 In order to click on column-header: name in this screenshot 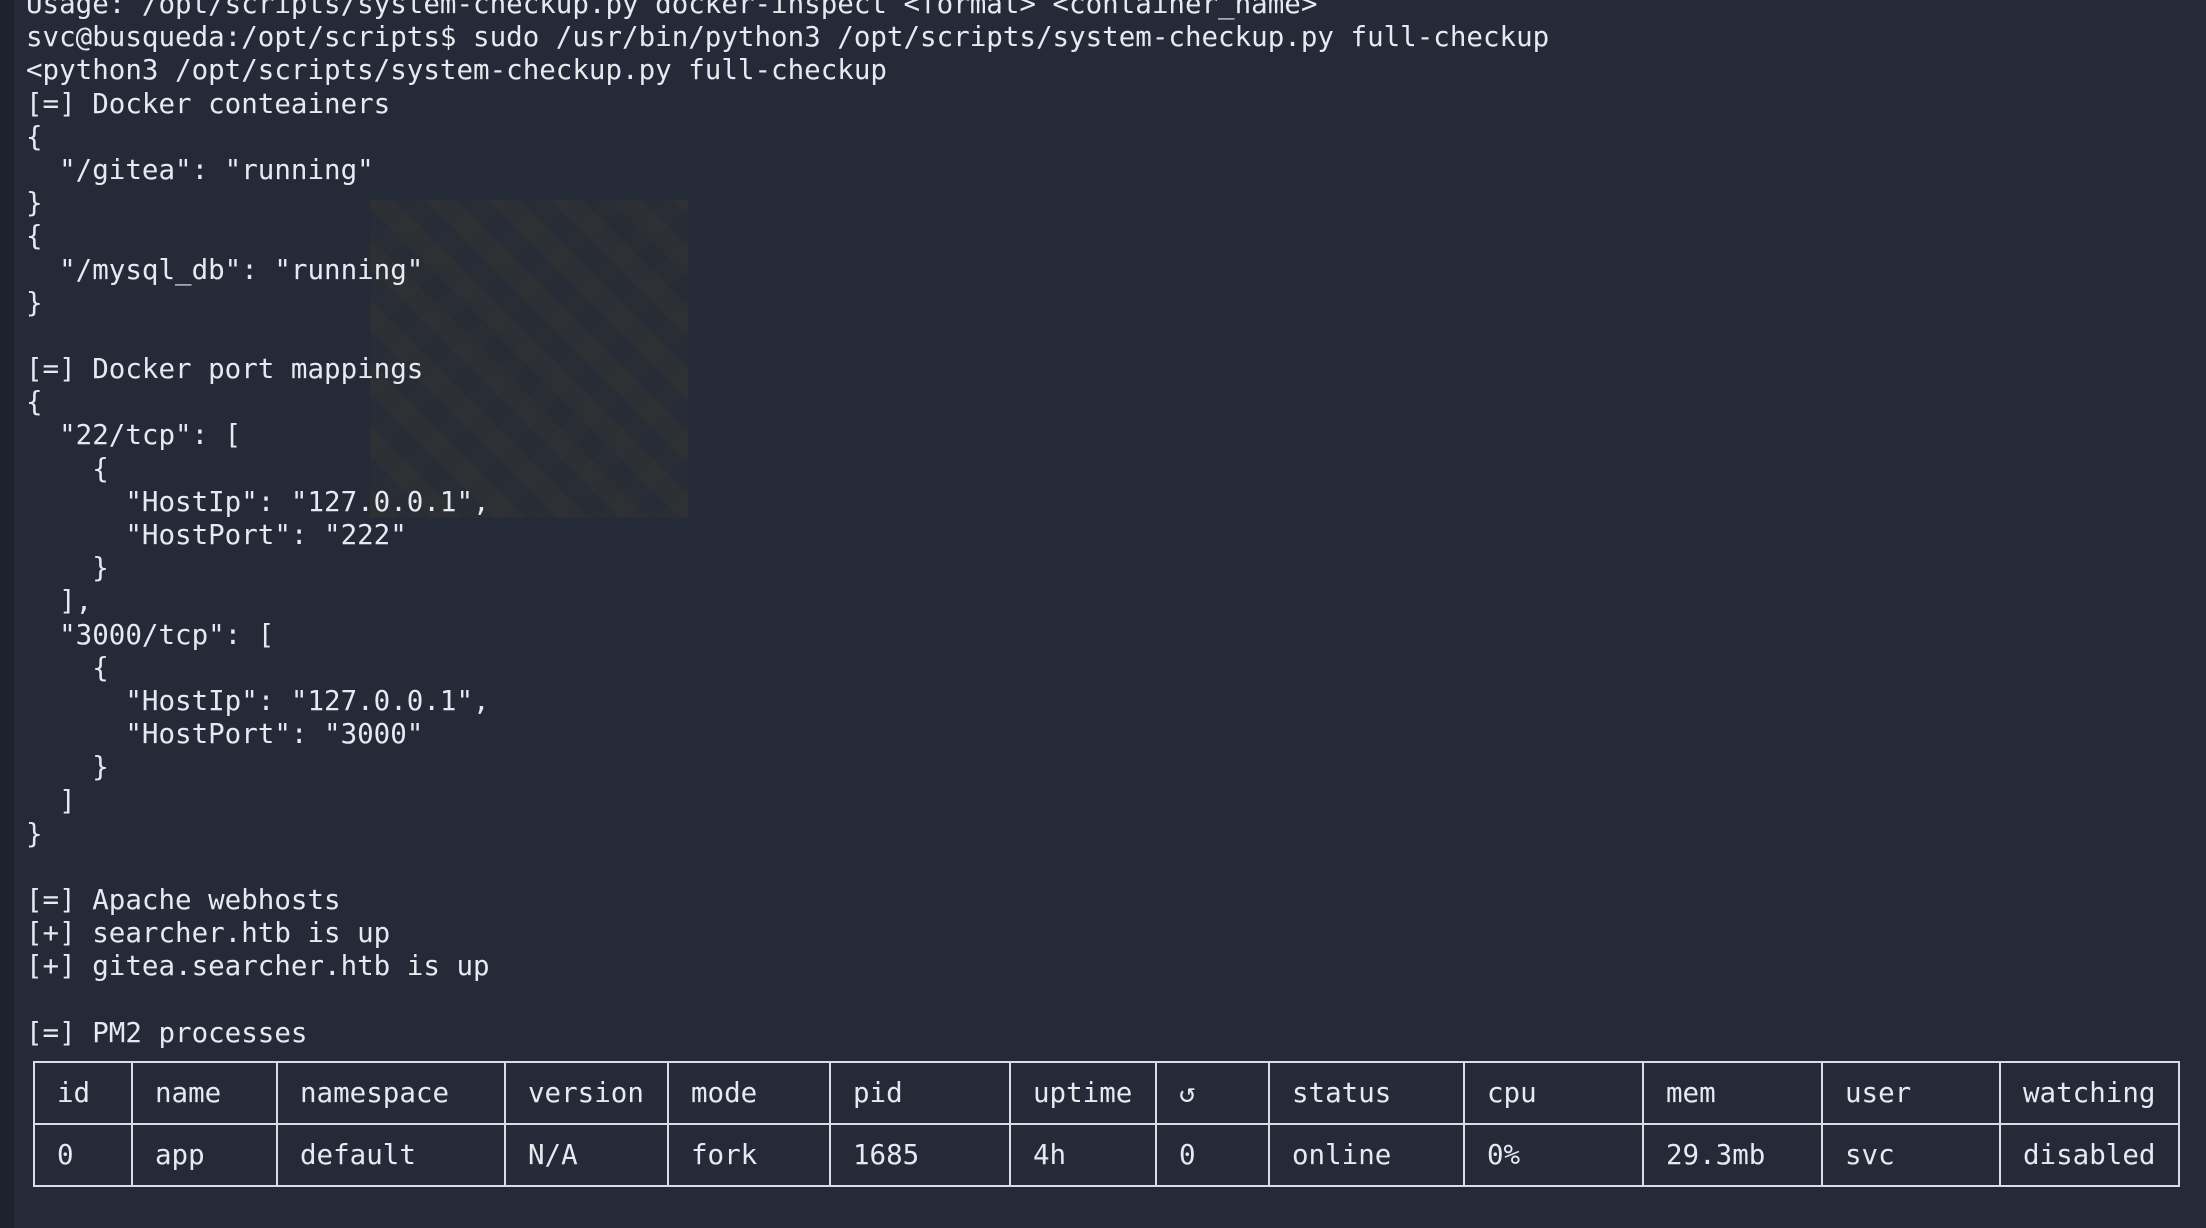, I will do `click(204, 1093)`.